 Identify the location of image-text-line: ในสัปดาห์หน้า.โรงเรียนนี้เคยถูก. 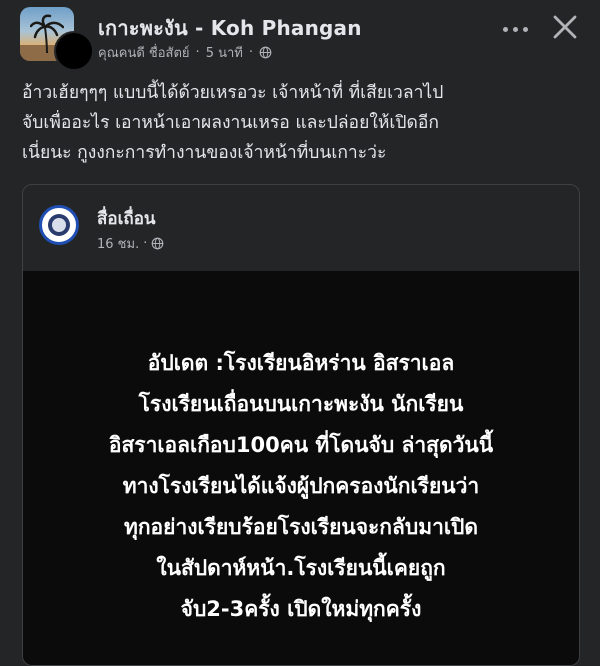
(301, 568).